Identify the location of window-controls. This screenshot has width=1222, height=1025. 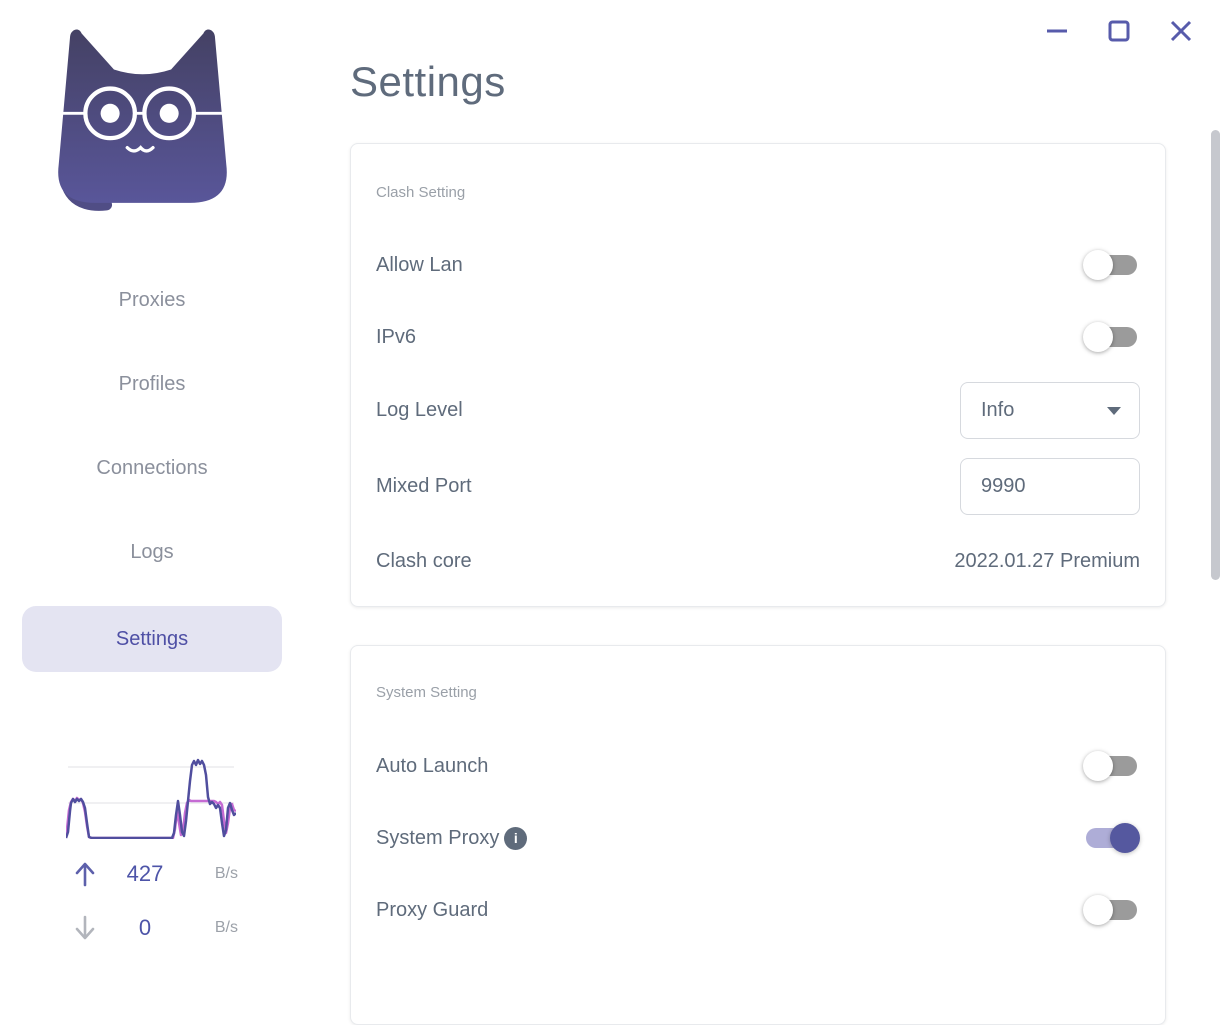
(1119, 31).